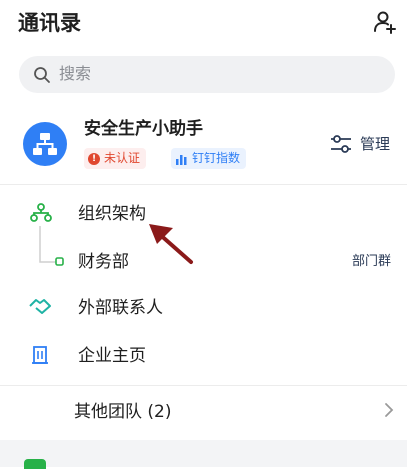 The width and height of the screenshot is (407, 469). I want to click on unverified-label: 未认证, so click(122, 158).